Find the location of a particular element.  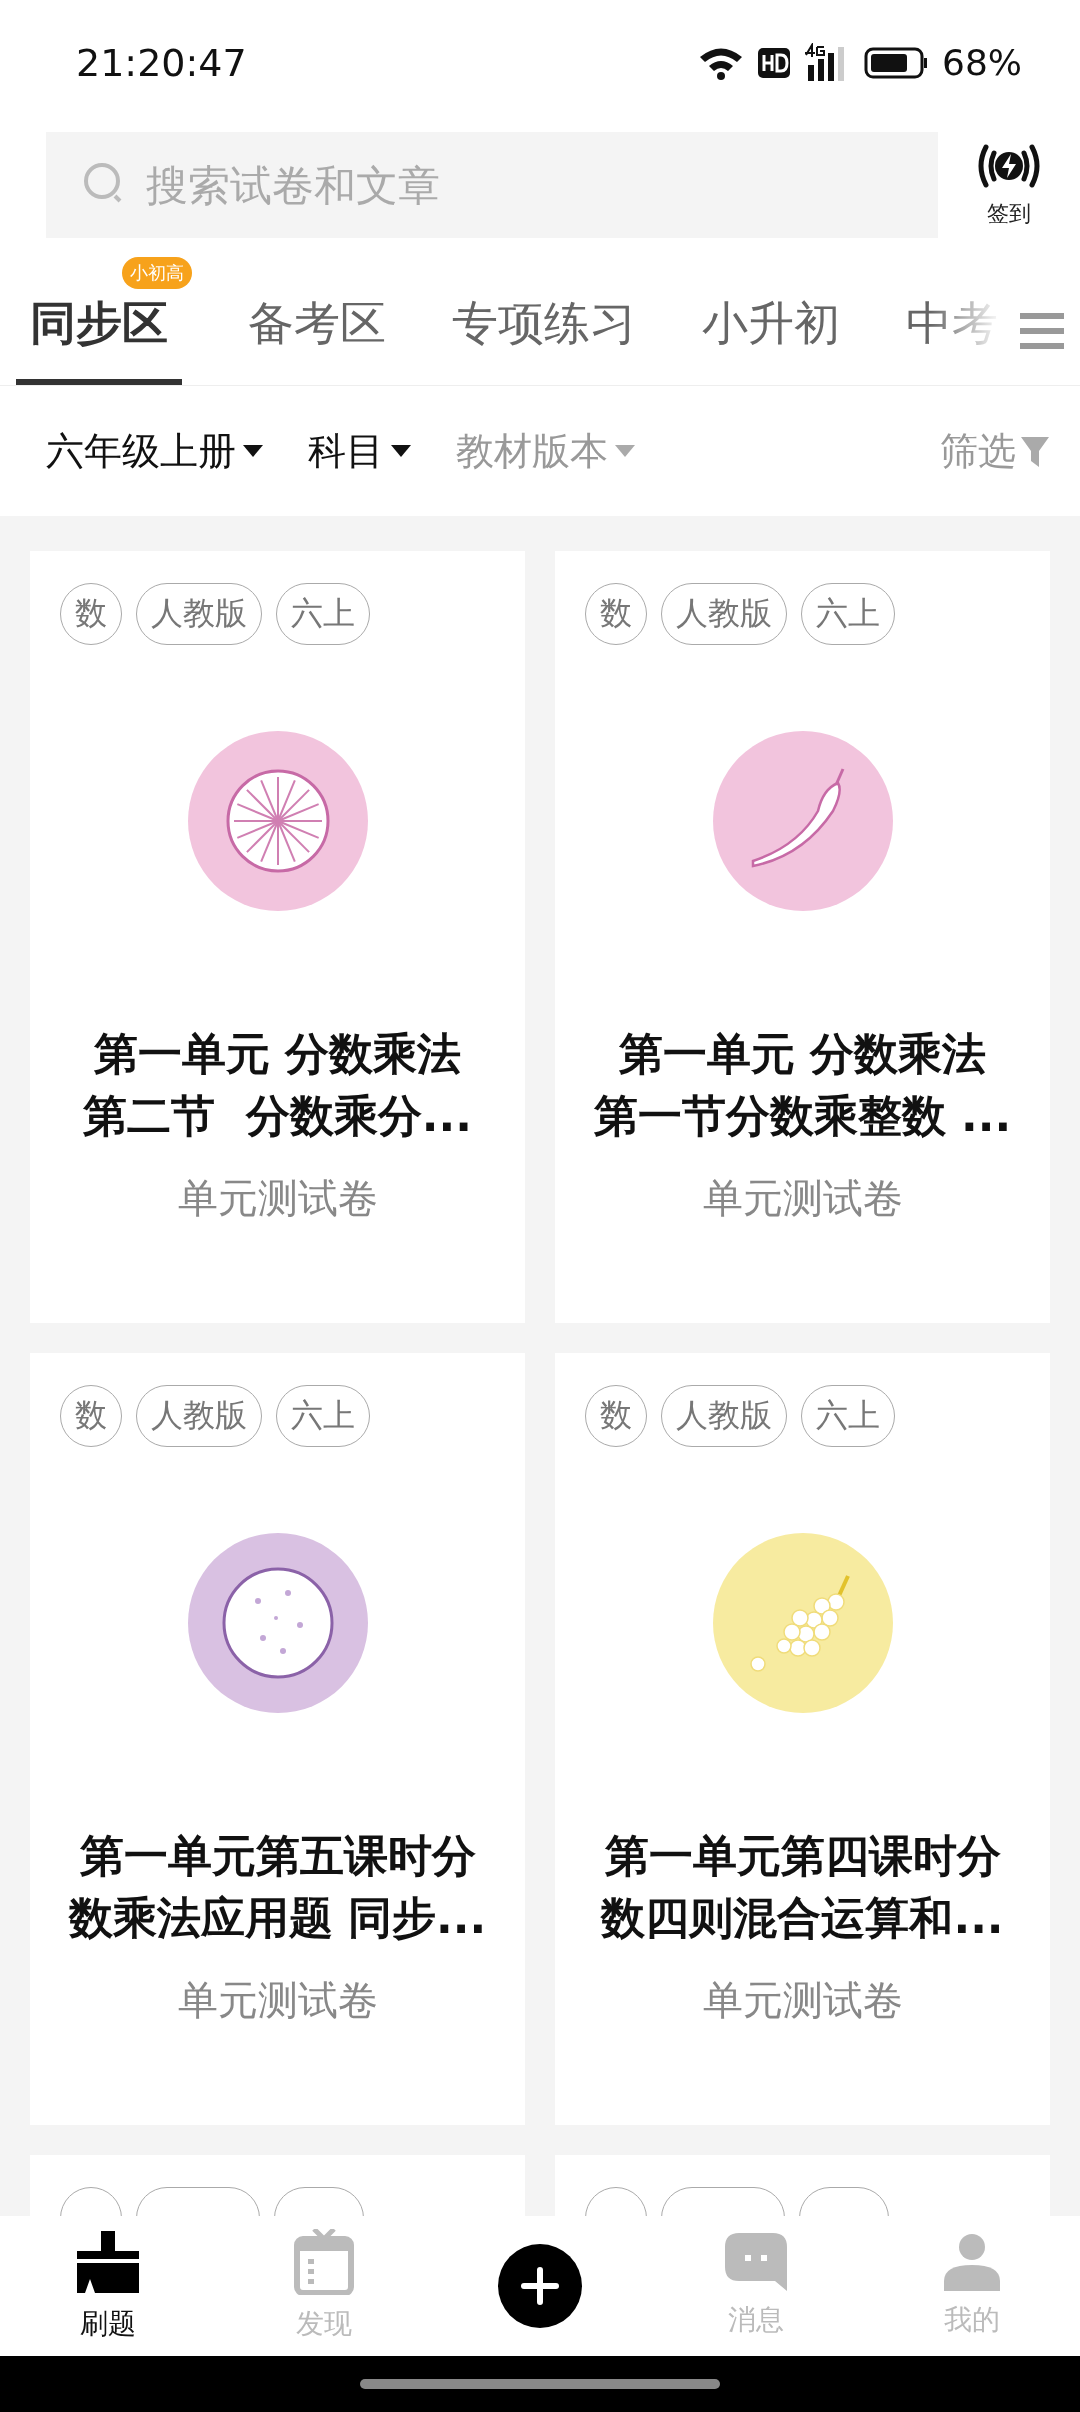

tab: 专项练习 is located at coordinates (544, 339).